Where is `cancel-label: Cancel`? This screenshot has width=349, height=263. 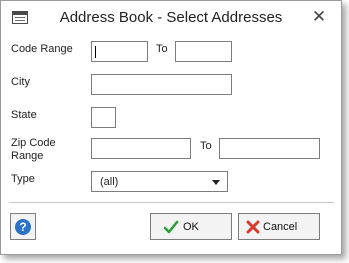 cancel-label: Cancel is located at coordinates (280, 227).